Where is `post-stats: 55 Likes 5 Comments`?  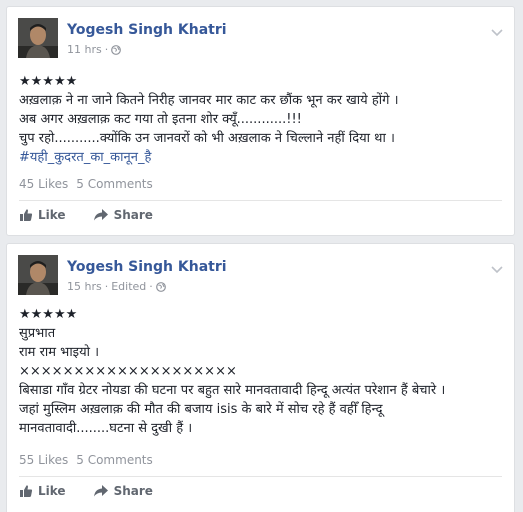 post-stats: 55 Likes 5 Comments is located at coordinates (86, 460).